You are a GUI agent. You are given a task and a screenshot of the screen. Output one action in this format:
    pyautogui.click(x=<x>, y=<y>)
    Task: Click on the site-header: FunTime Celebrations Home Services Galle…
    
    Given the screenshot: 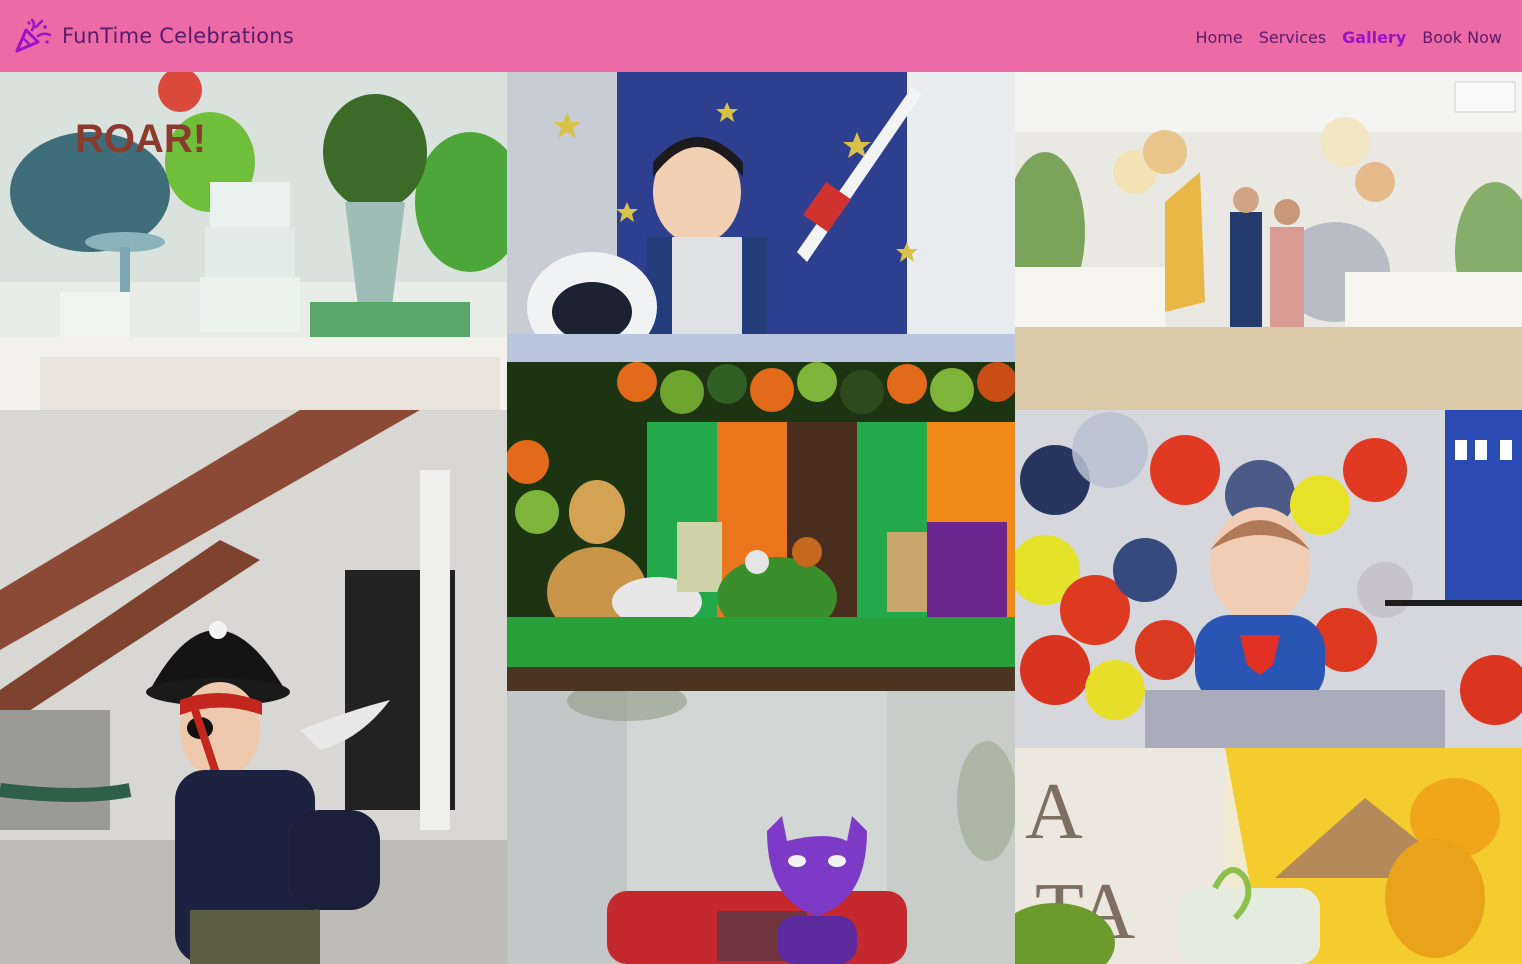 What is the action you would take?
    pyautogui.click(x=761, y=36)
    